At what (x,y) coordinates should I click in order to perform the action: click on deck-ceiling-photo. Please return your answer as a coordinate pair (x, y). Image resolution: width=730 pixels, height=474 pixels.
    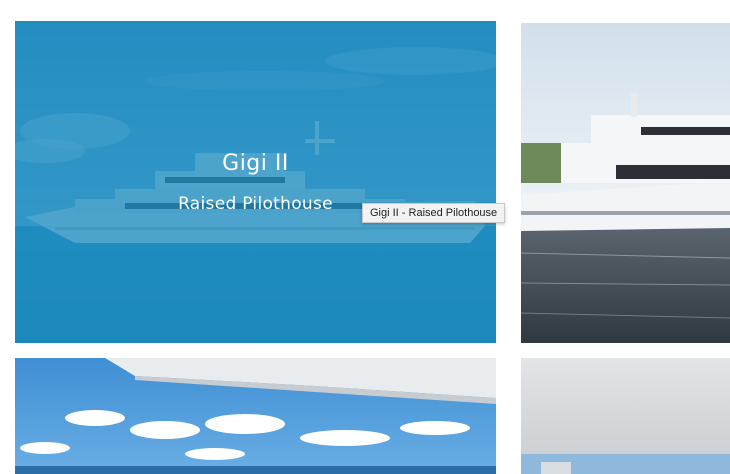
    Looking at the image, I should click on (625, 416).